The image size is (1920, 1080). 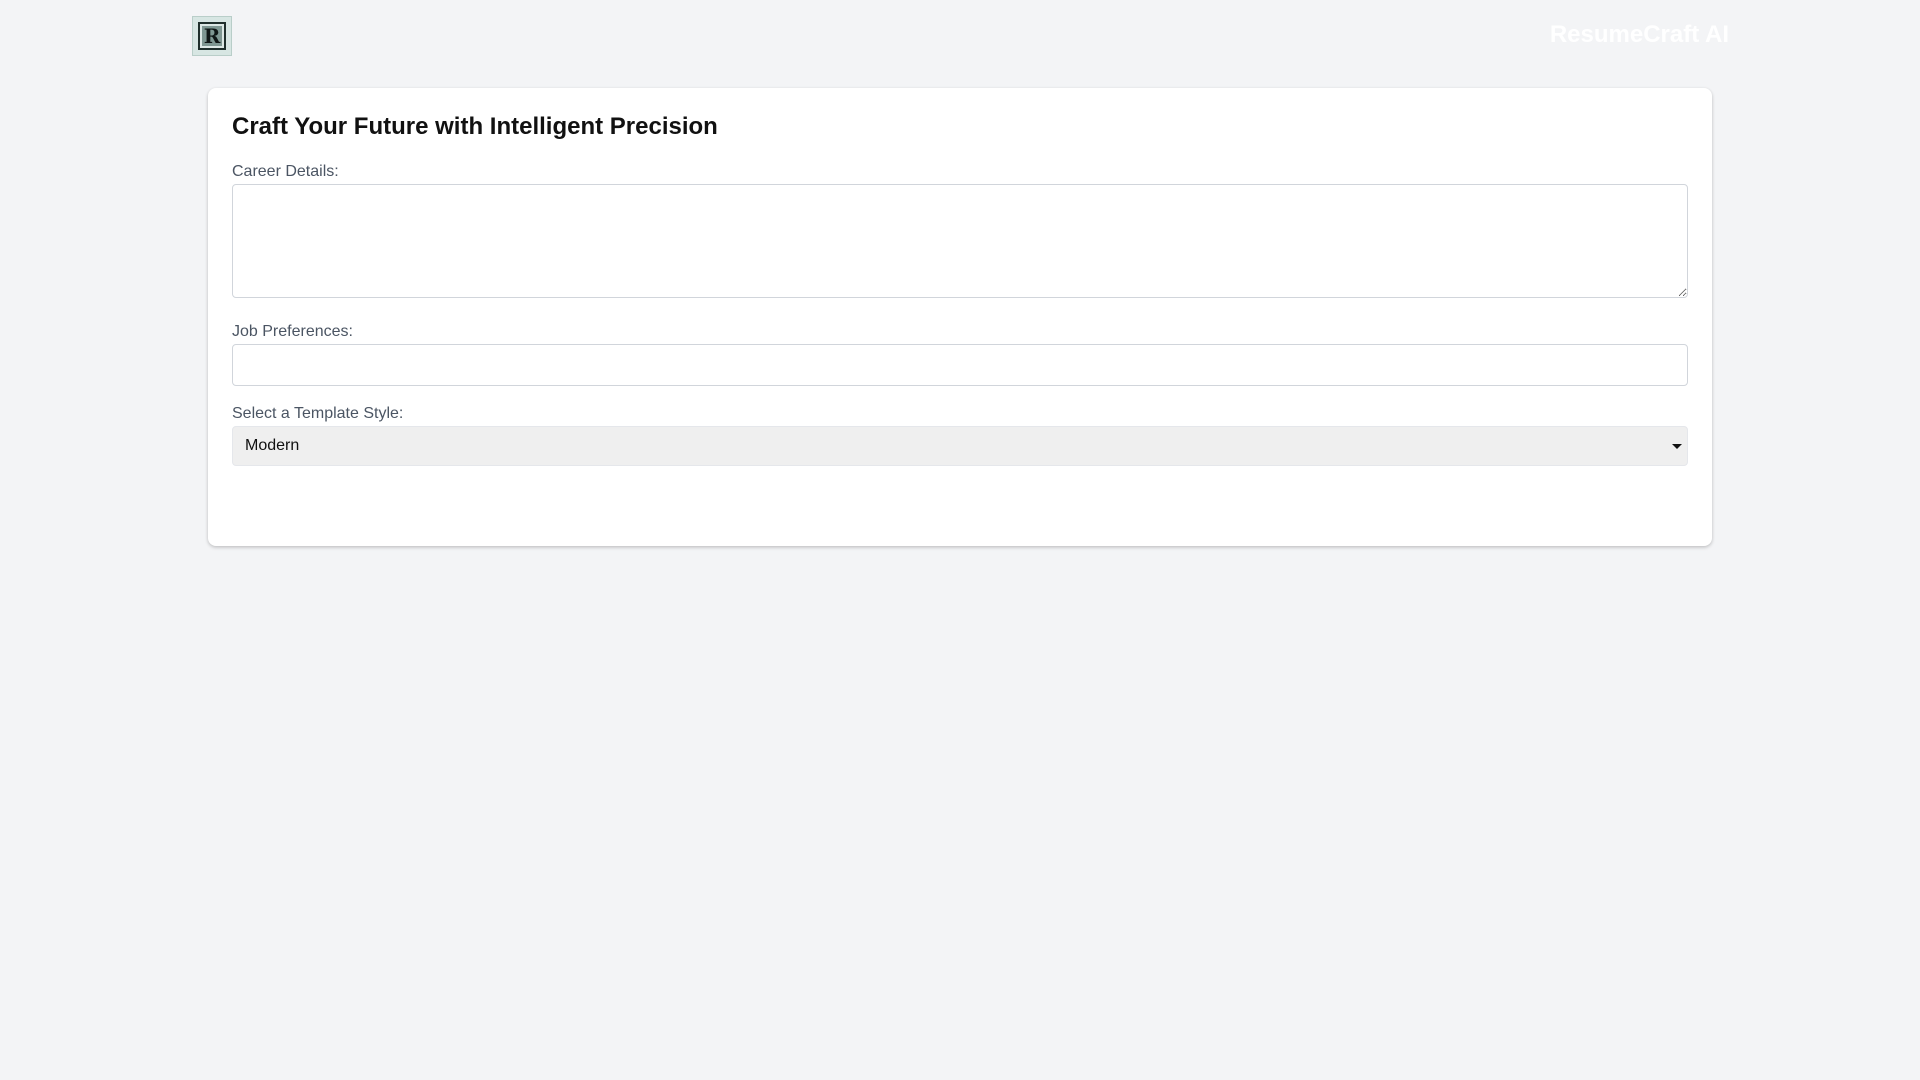 I want to click on monogram-r-logo-icon: R, so click(x=212, y=36).